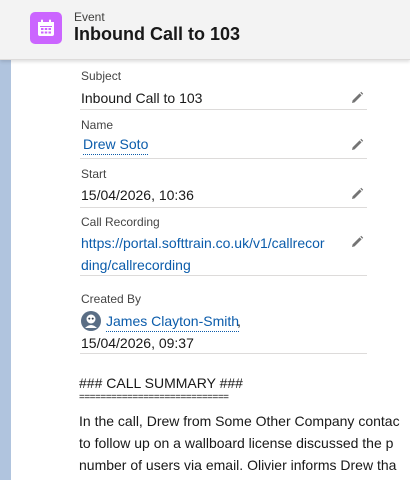  Describe the element at coordinates (223, 89) in the screenshot. I see `field-subject: Subject Inbound Call to 103` at that location.